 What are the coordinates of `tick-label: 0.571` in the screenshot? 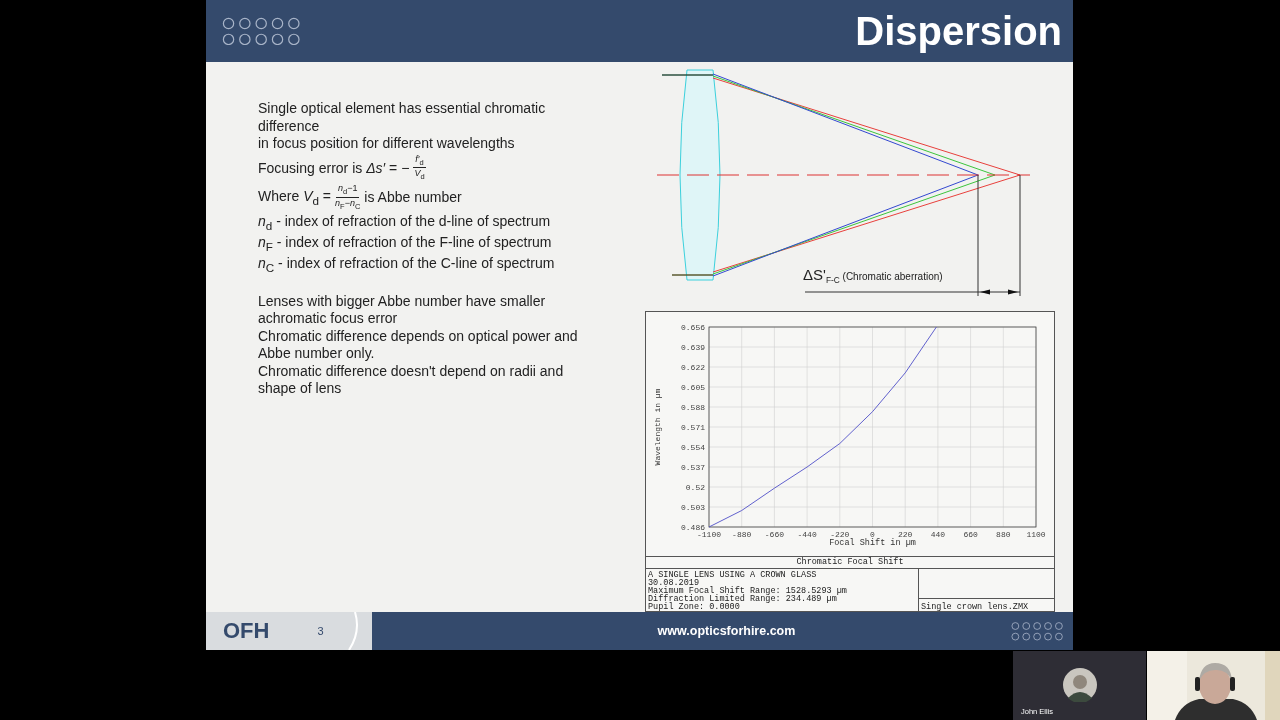 It's located at (693, 427).